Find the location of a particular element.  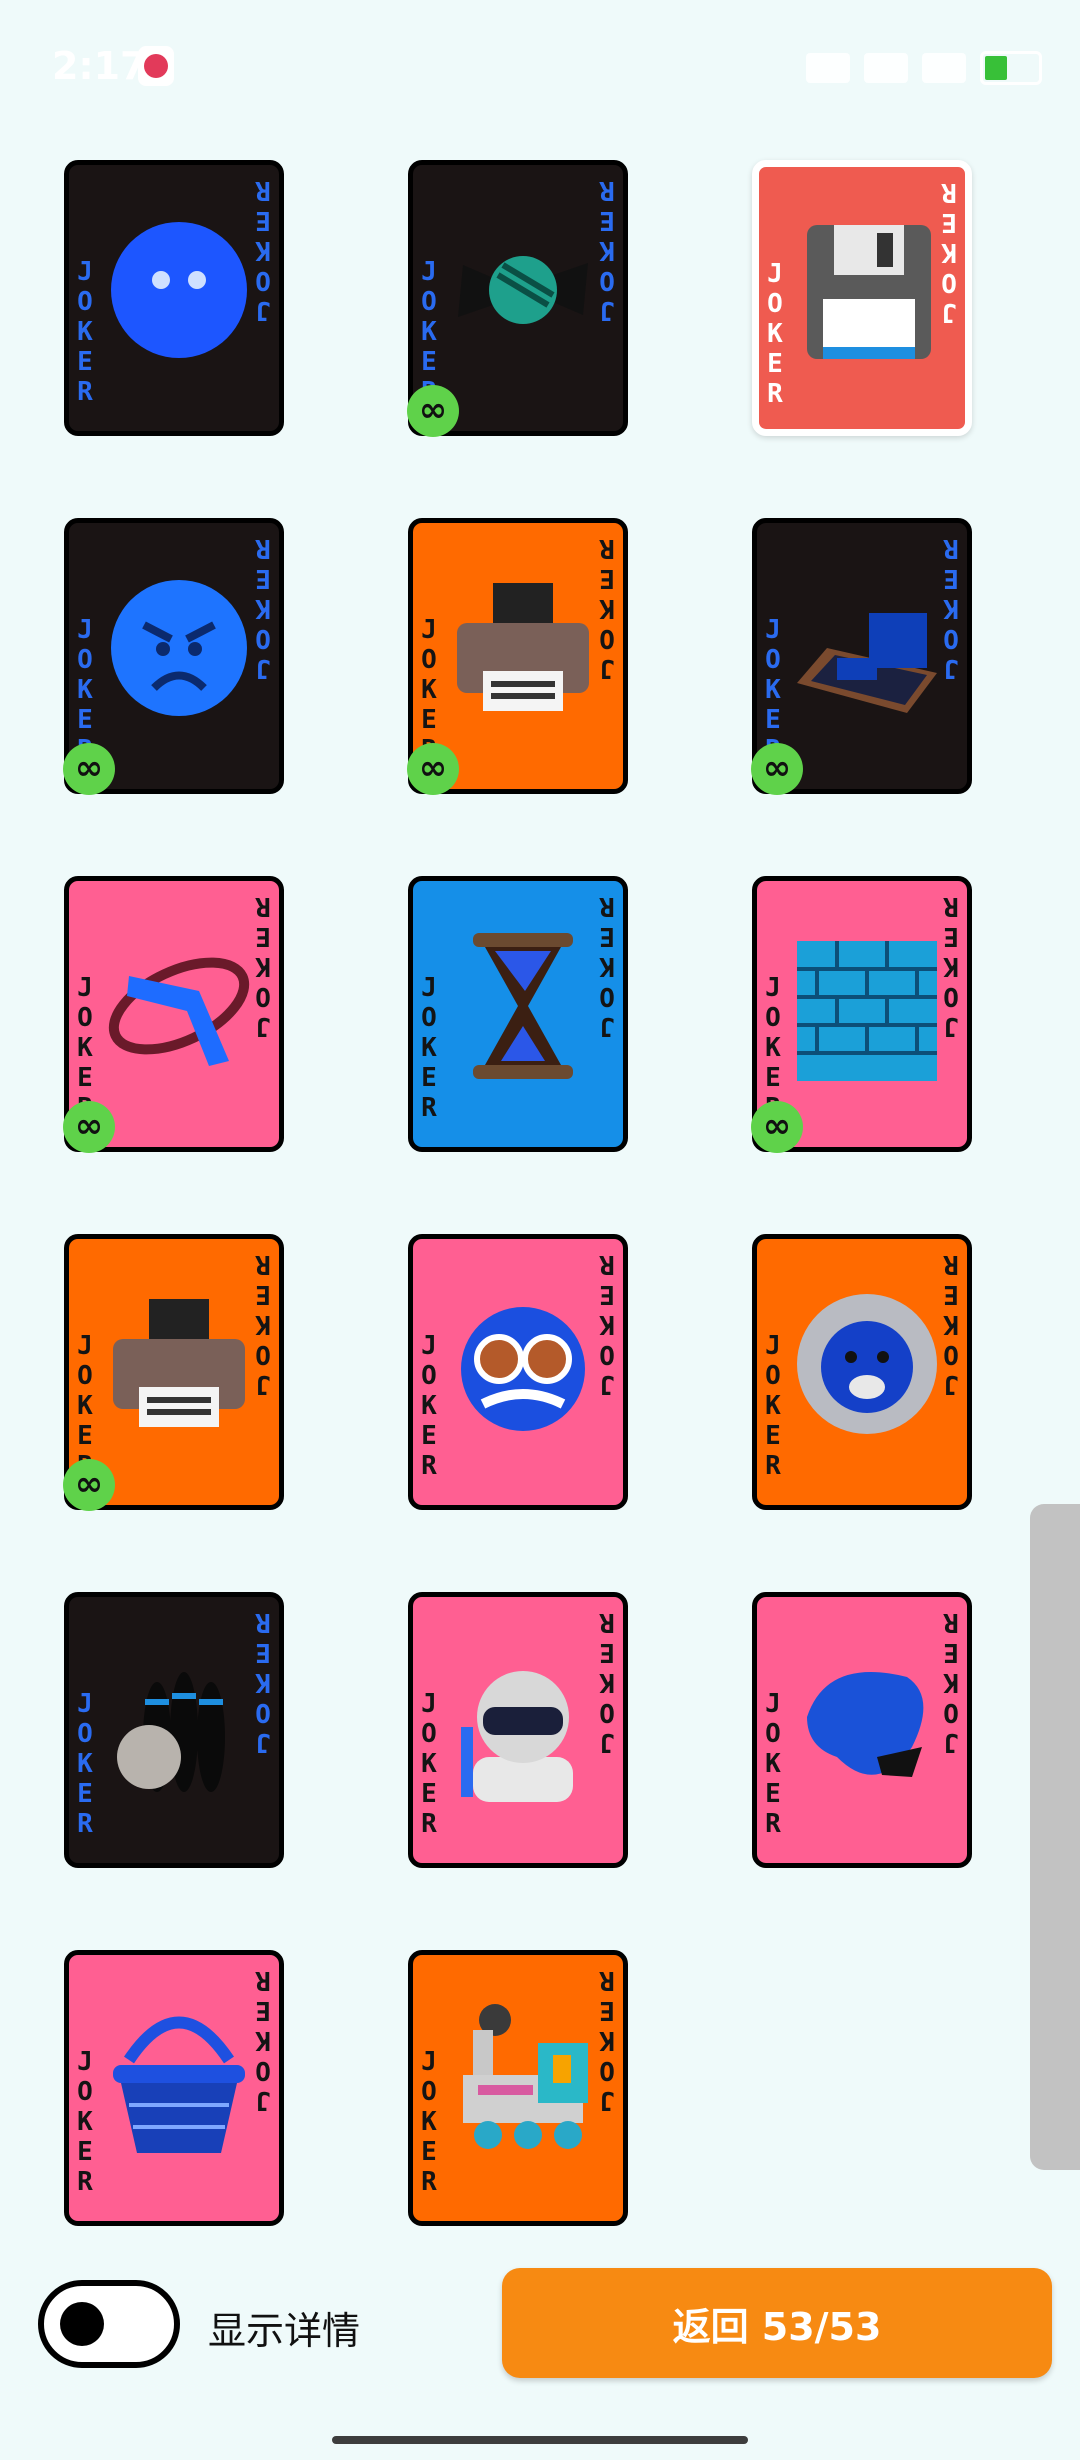

disguise-face-icon is located at coordinates (523, 1364).